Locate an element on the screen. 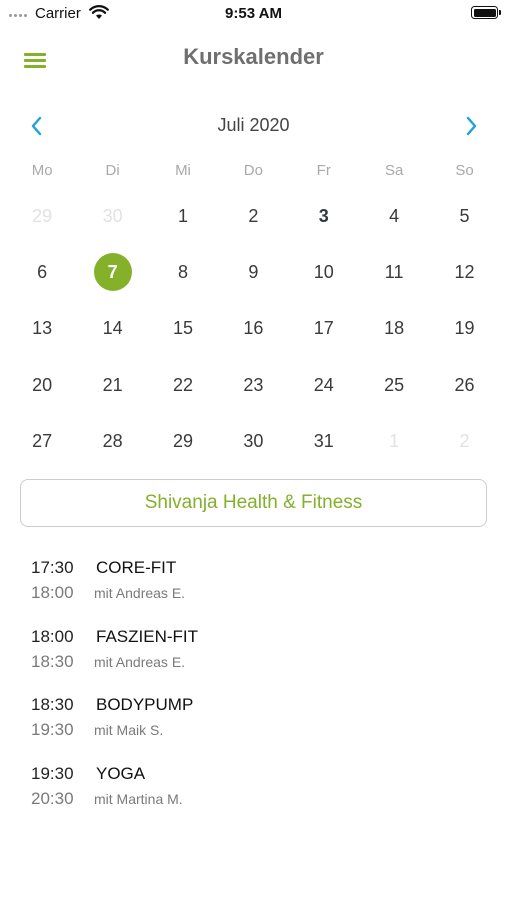 Image resolution: width=507 pixels, height=900 pixels. calendar-day: 31 is located at coordinates (324, 441).